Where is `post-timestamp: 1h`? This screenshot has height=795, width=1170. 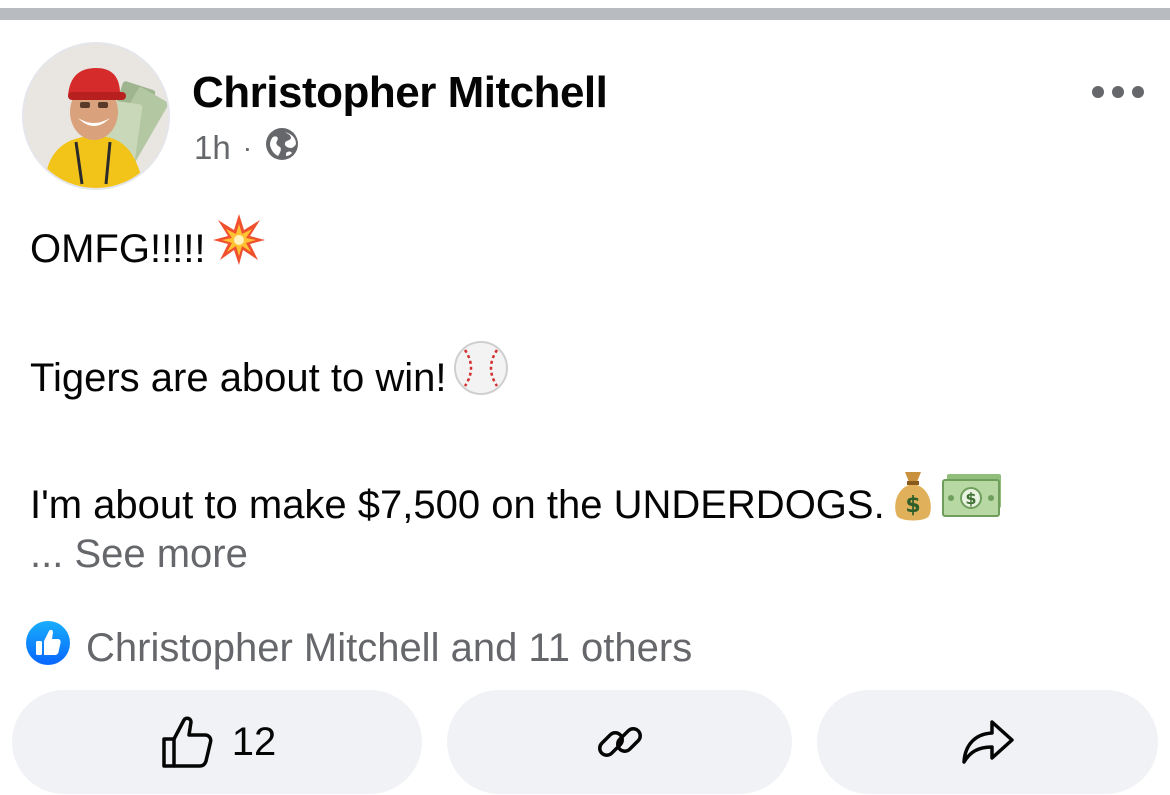 post-timestamp: 1h is located at coordinates (212, 148).